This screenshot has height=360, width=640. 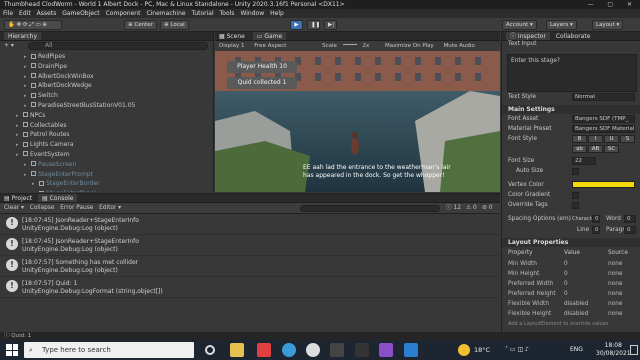 What do you see at coordinates (613, 350) in the screenshot?
I see `clock: 18:08 30/08/2021` at bounding box center [613, 350].